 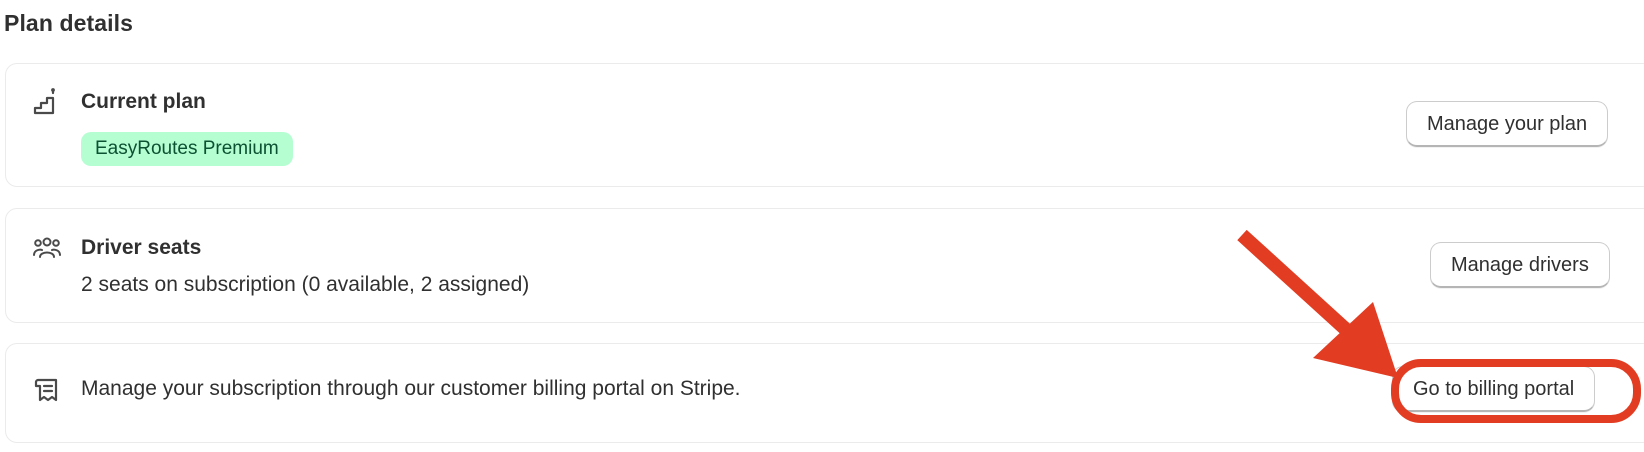 I want to click on manage-plan-button: Manage your plan, so click(x=1507, y=124).